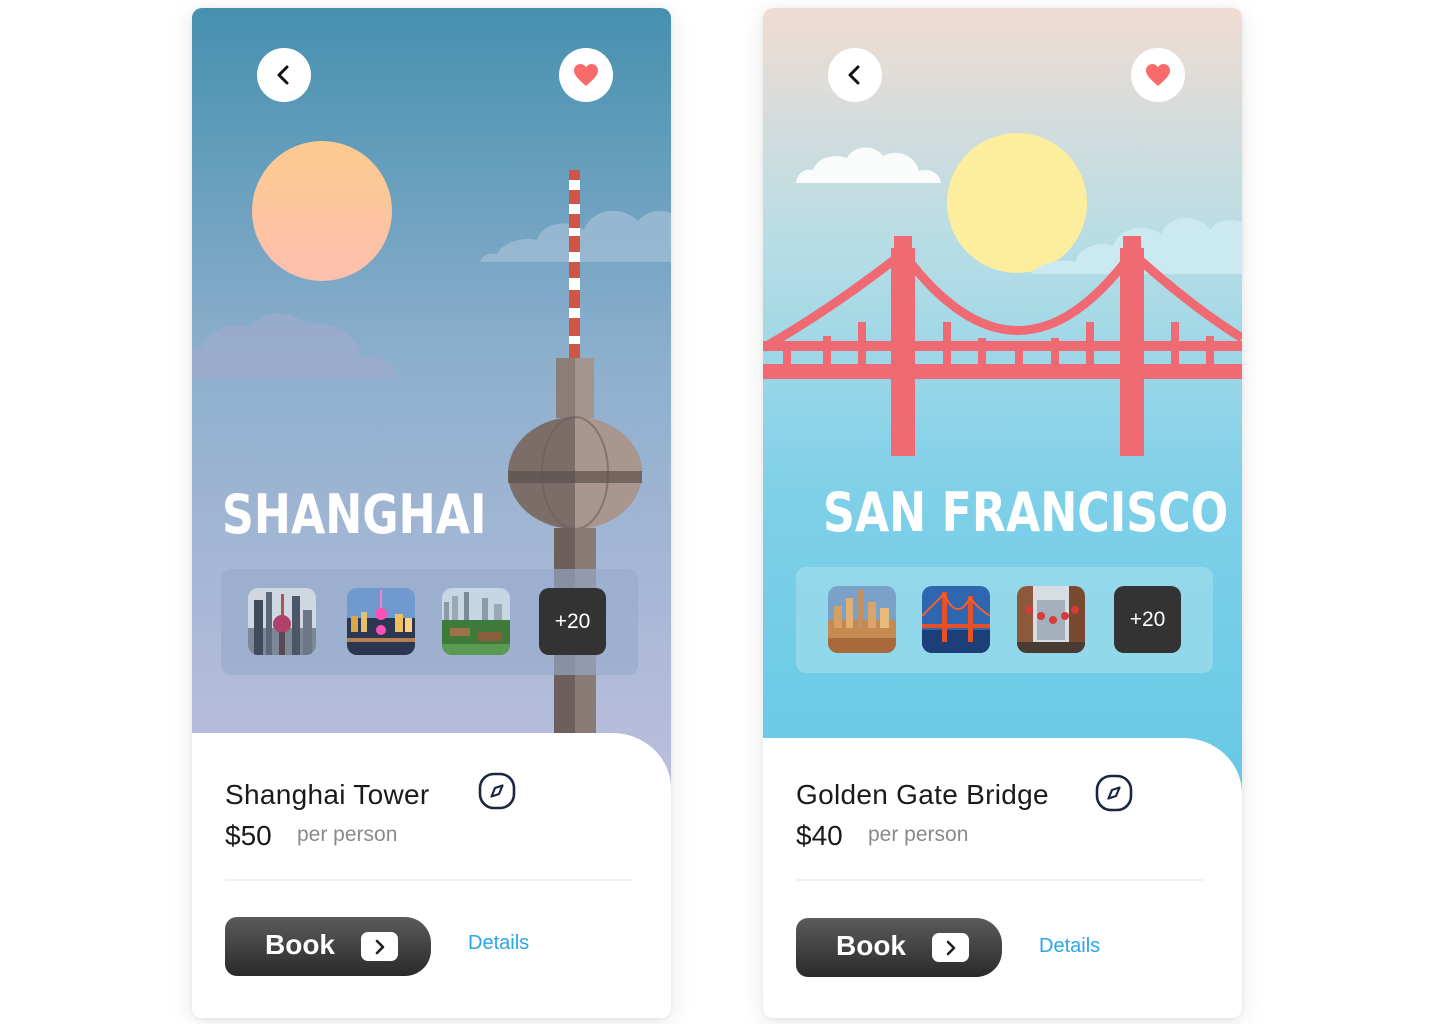 This screenshot has width=1440, height=1024. What do you see at coordinates (922, 794) in the screenshot?
I see `place-name: Golden Gate Bridge` at bounding box center [922, 794].